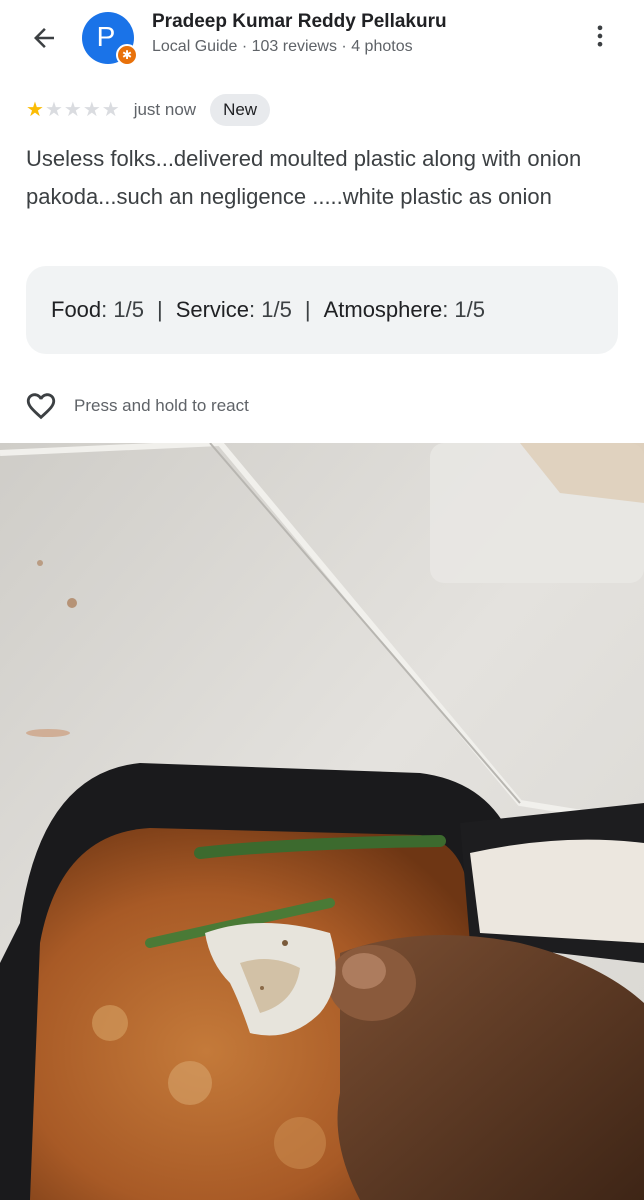  I want to click on back-button, so click(44, 38).